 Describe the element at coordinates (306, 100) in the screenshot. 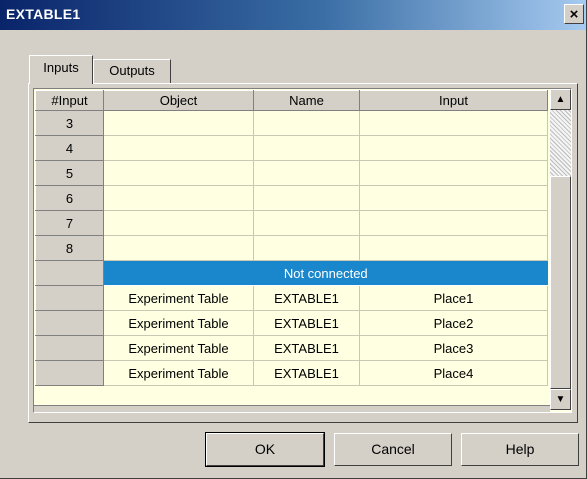

I see `column-header-name: Name` at that location.